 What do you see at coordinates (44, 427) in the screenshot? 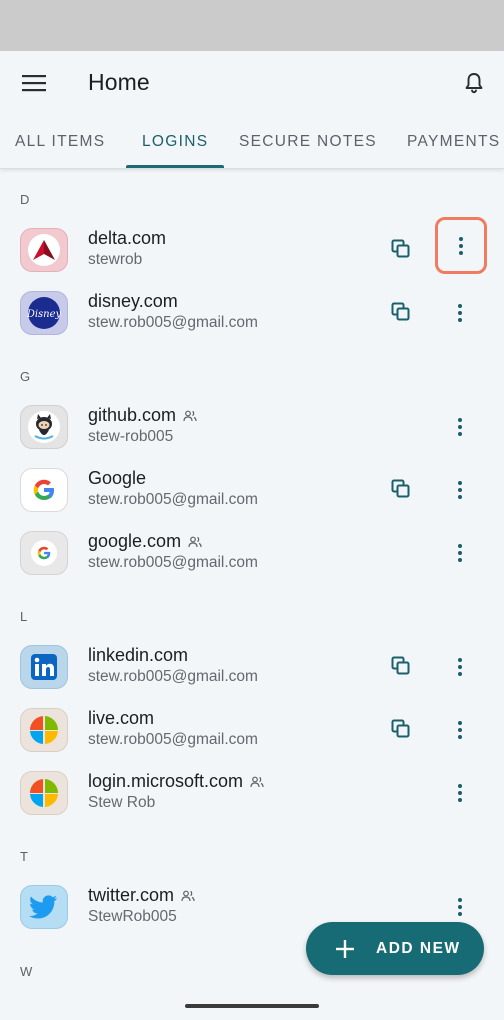
I see `github-logo-icon` at bounding box center [44, 427].